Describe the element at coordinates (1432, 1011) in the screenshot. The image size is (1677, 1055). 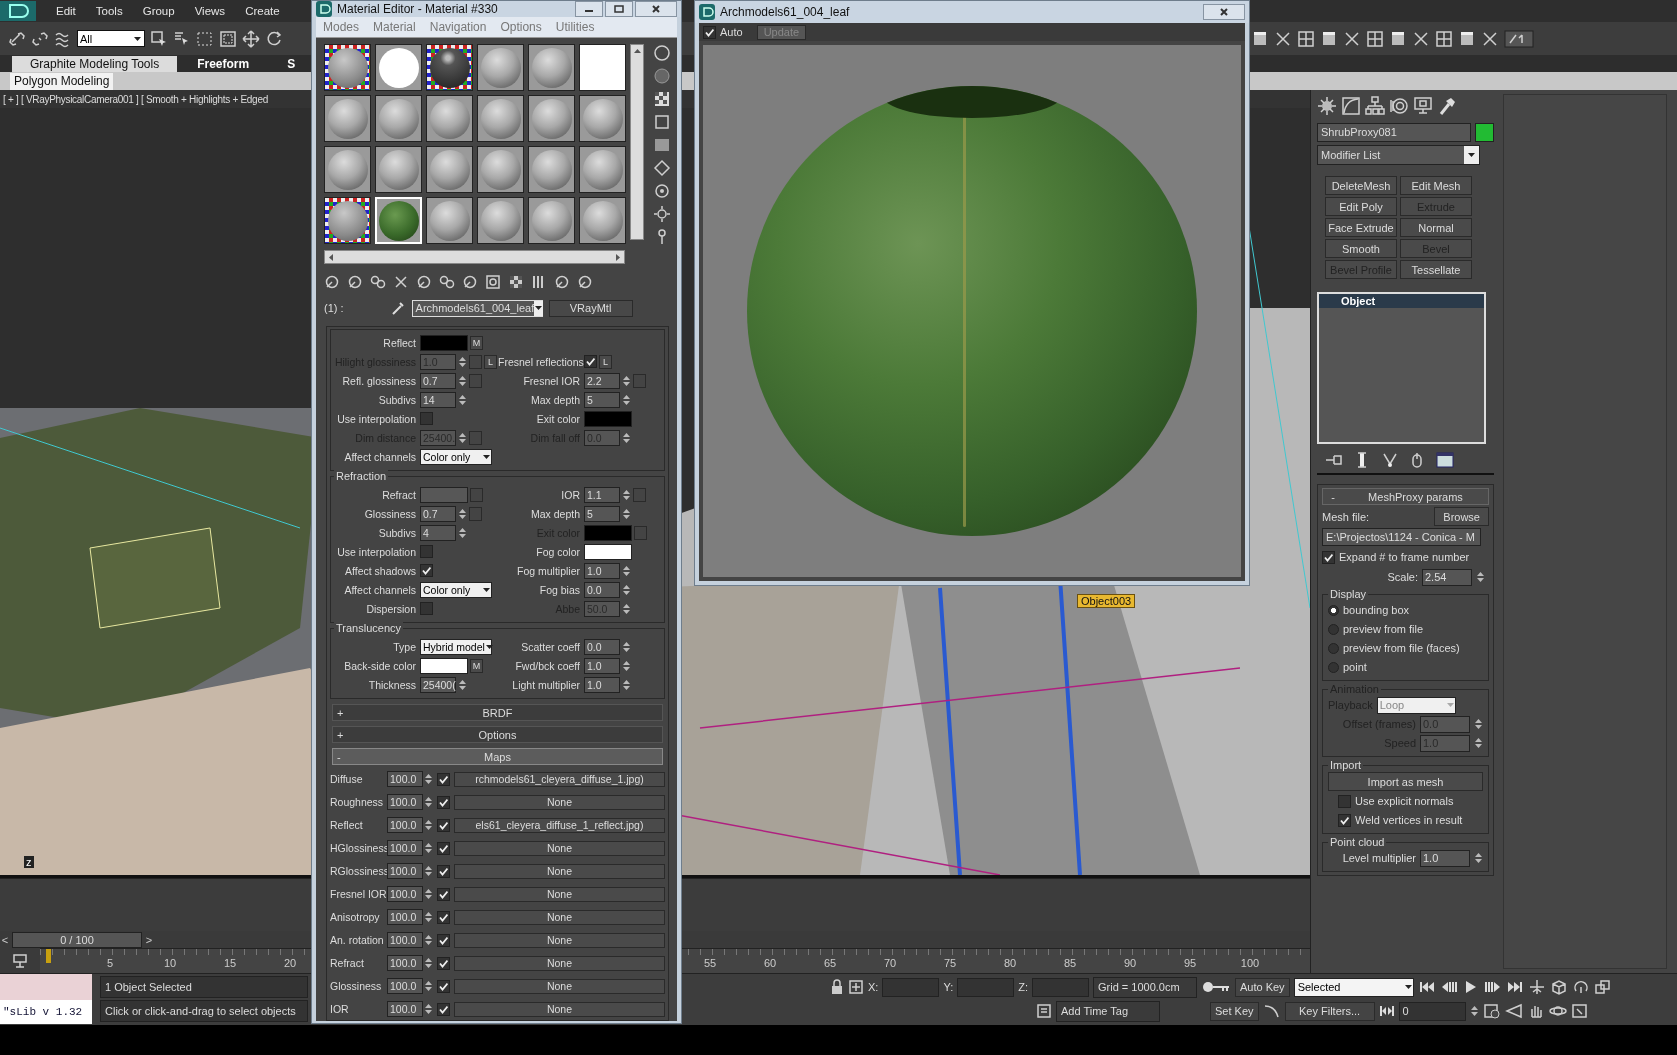
I see `frame-field: 0` at that location.